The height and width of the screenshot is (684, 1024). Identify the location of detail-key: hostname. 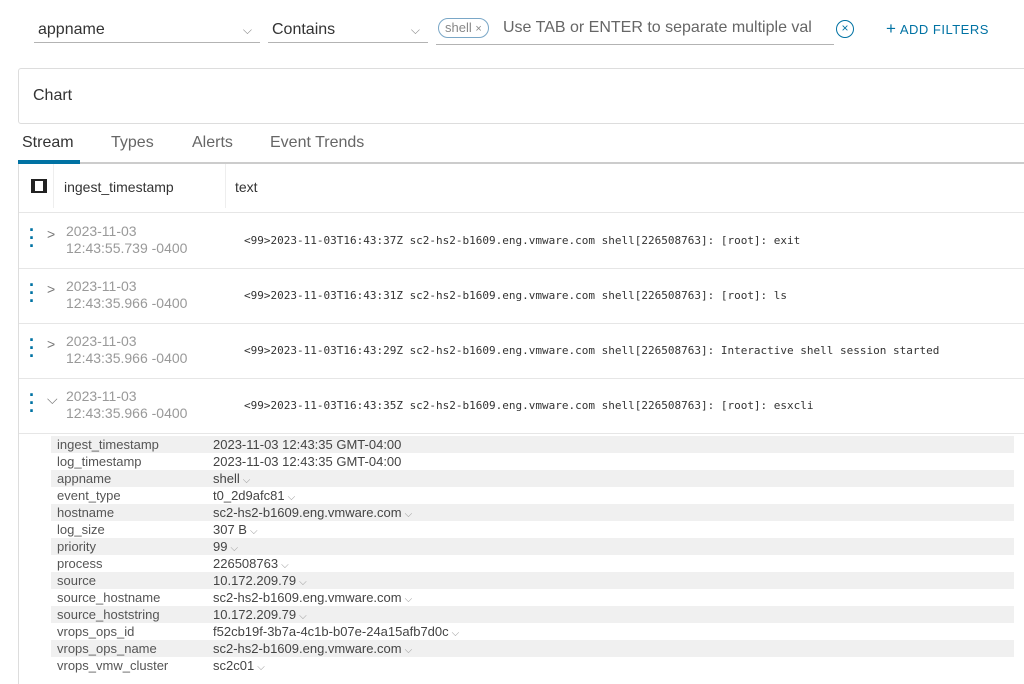
(86, 512).